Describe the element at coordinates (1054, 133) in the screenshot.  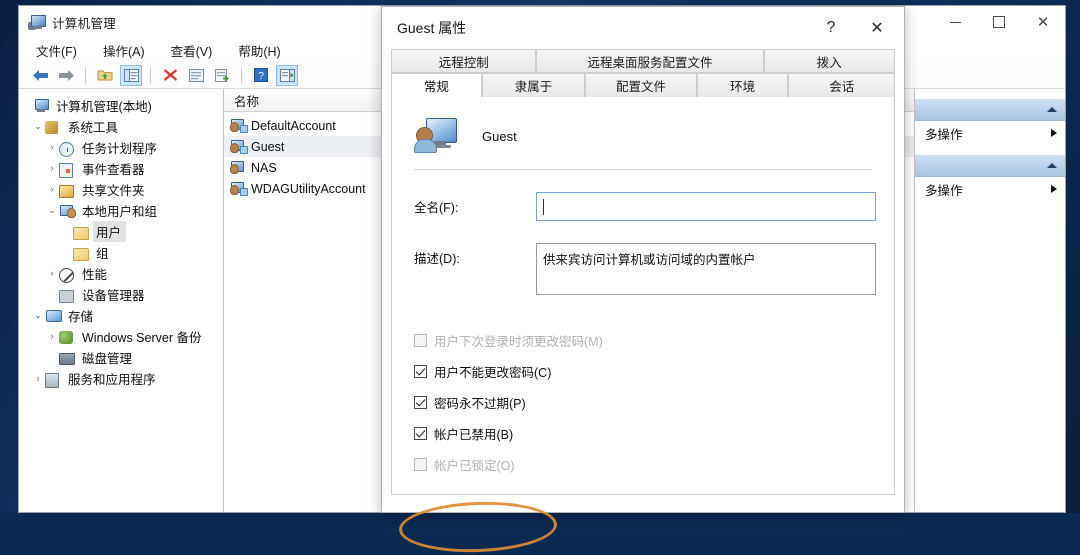
I see `chevron-right-icon` at that location.